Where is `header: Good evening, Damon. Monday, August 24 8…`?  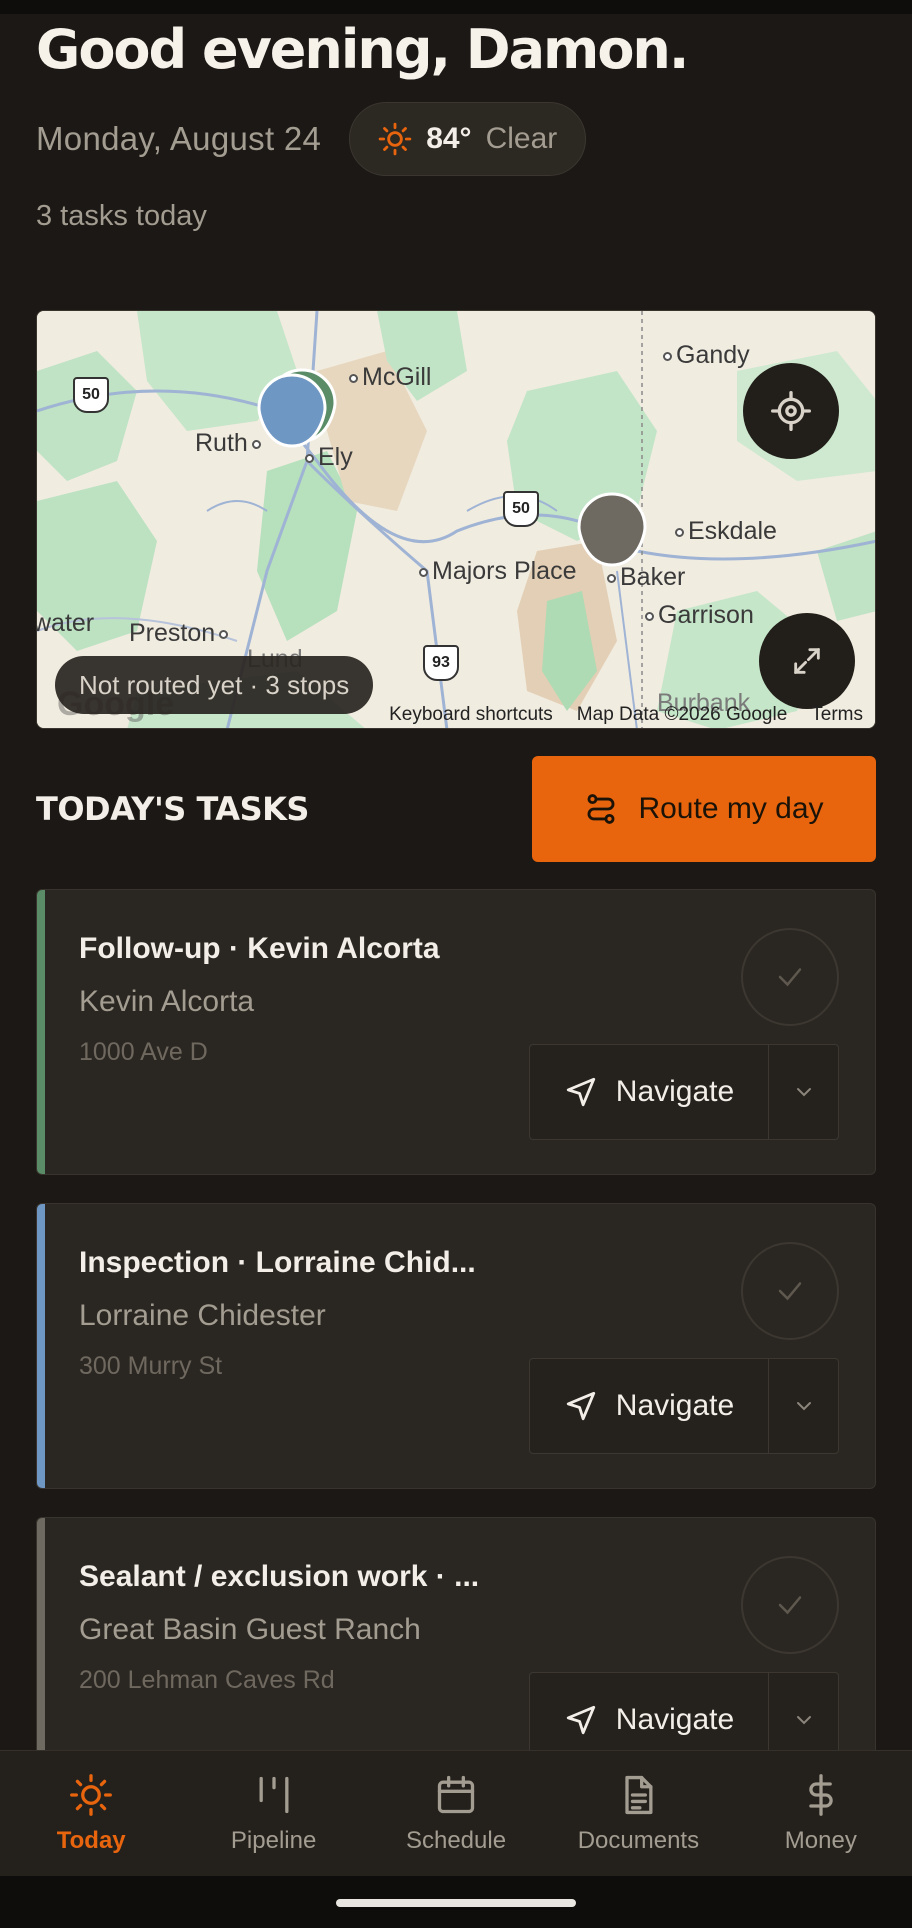 header: Good evening, Damon. Monday, August 24 8… is located at coordinates (456, 123).